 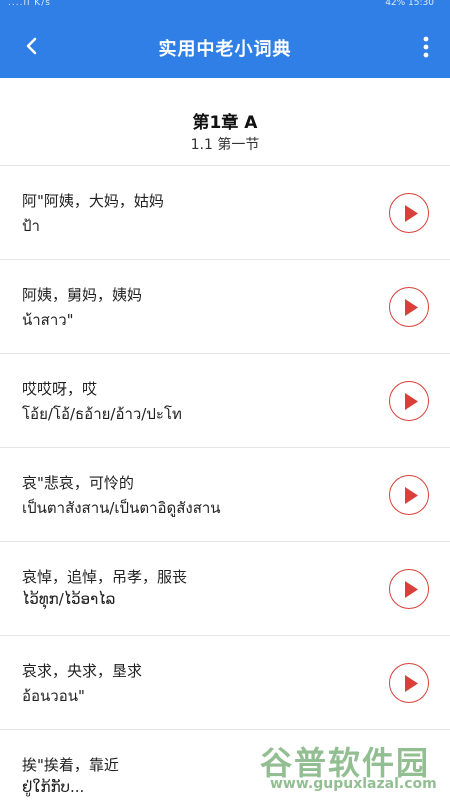 What do you see at coordinates (82, 671) in the screenshot?
I see `chinese-term: 哀求，央求，垦求` at bounding box center [82, 671].